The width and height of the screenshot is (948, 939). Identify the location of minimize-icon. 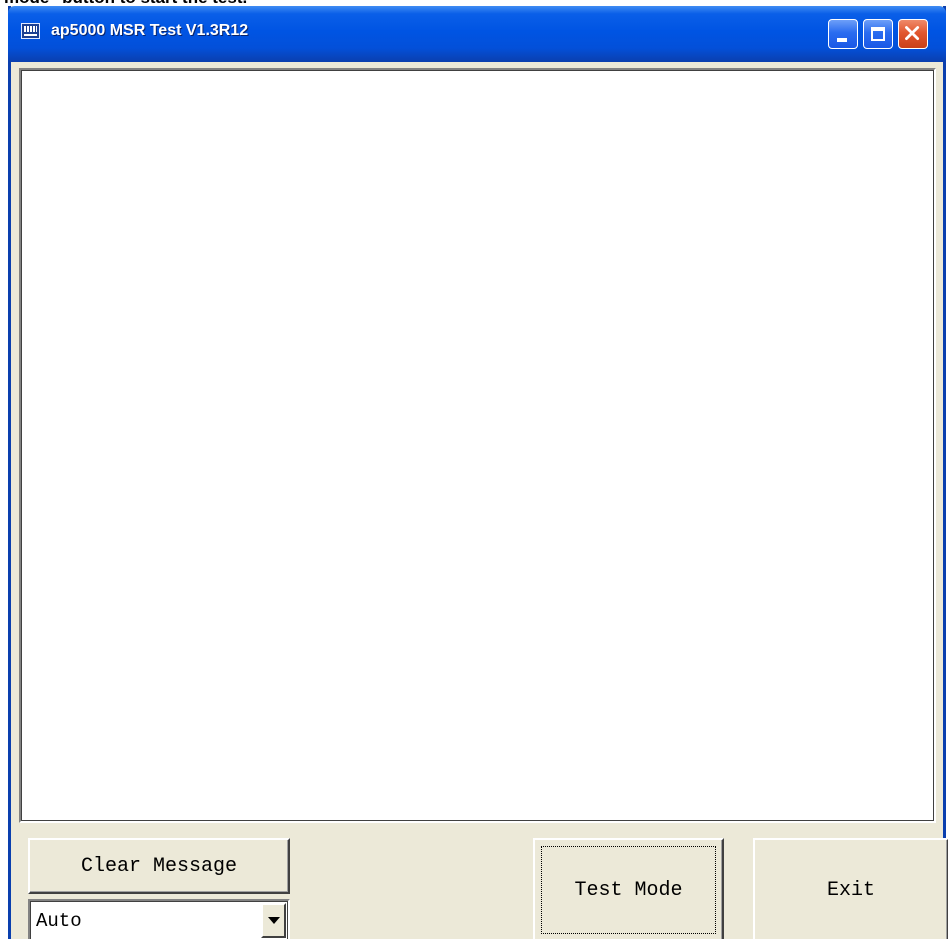
(842, 40).